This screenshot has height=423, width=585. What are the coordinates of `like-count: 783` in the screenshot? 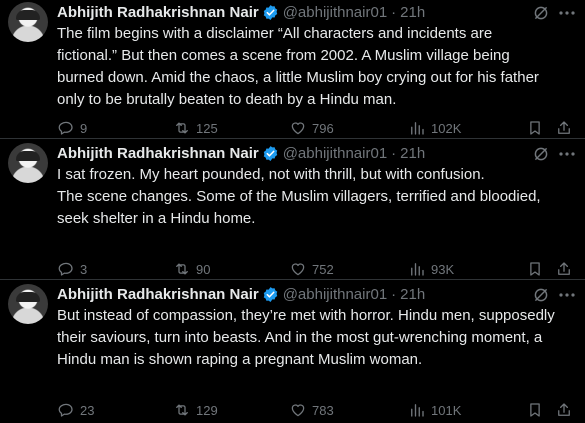 It's located at (323, 410).